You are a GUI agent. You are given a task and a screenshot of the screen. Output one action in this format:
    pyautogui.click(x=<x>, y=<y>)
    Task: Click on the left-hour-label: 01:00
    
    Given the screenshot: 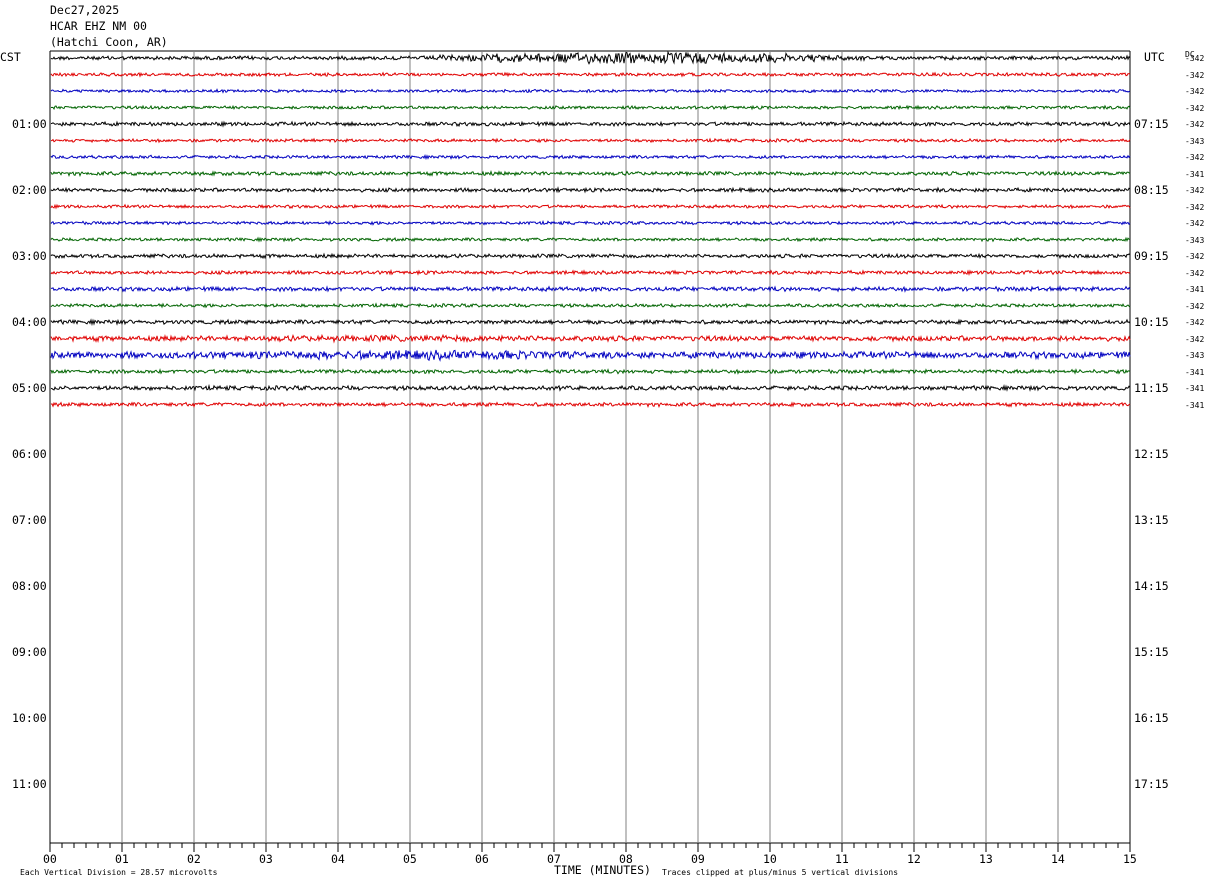 What is the action you would take?
    pyautogui.click(x=29, y=124)
    